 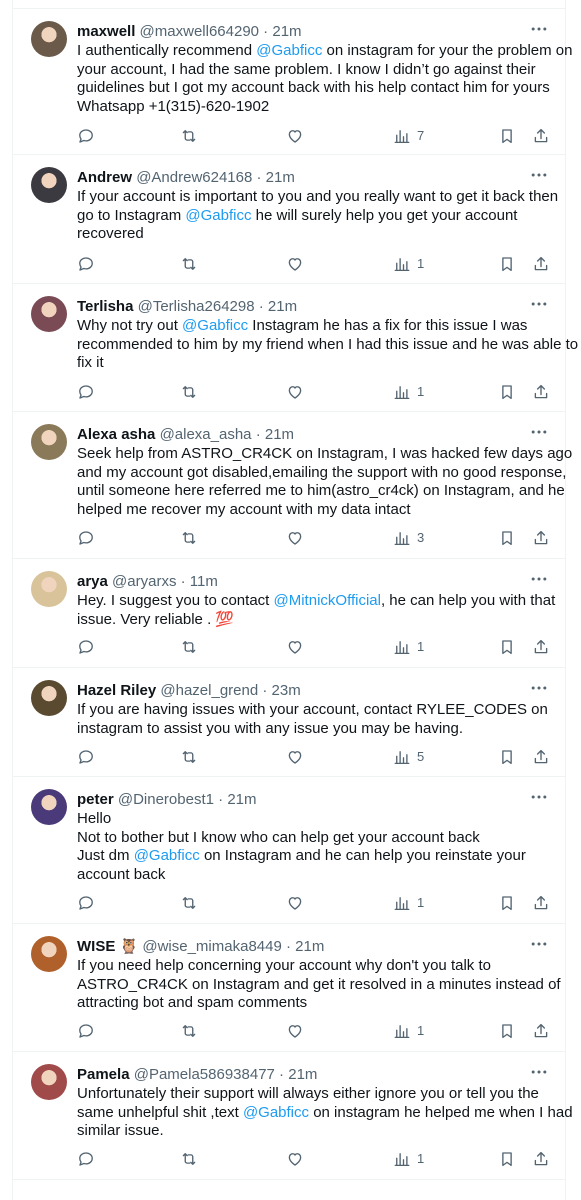 What do you see at coordinates (166, 799) in the screenshot?
I see `author-handle: @Dinerobest1` at bounding box center [166, 799].